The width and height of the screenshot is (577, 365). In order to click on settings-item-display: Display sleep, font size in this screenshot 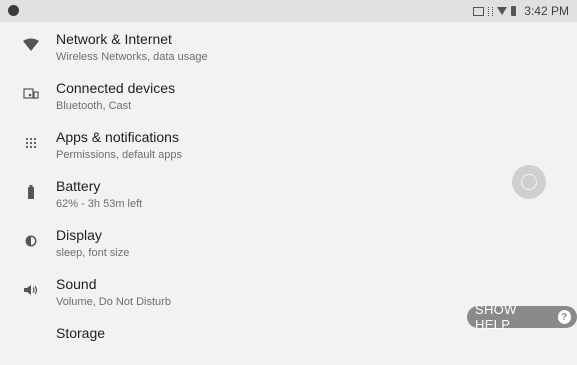, I will do `click(288, 242)`.